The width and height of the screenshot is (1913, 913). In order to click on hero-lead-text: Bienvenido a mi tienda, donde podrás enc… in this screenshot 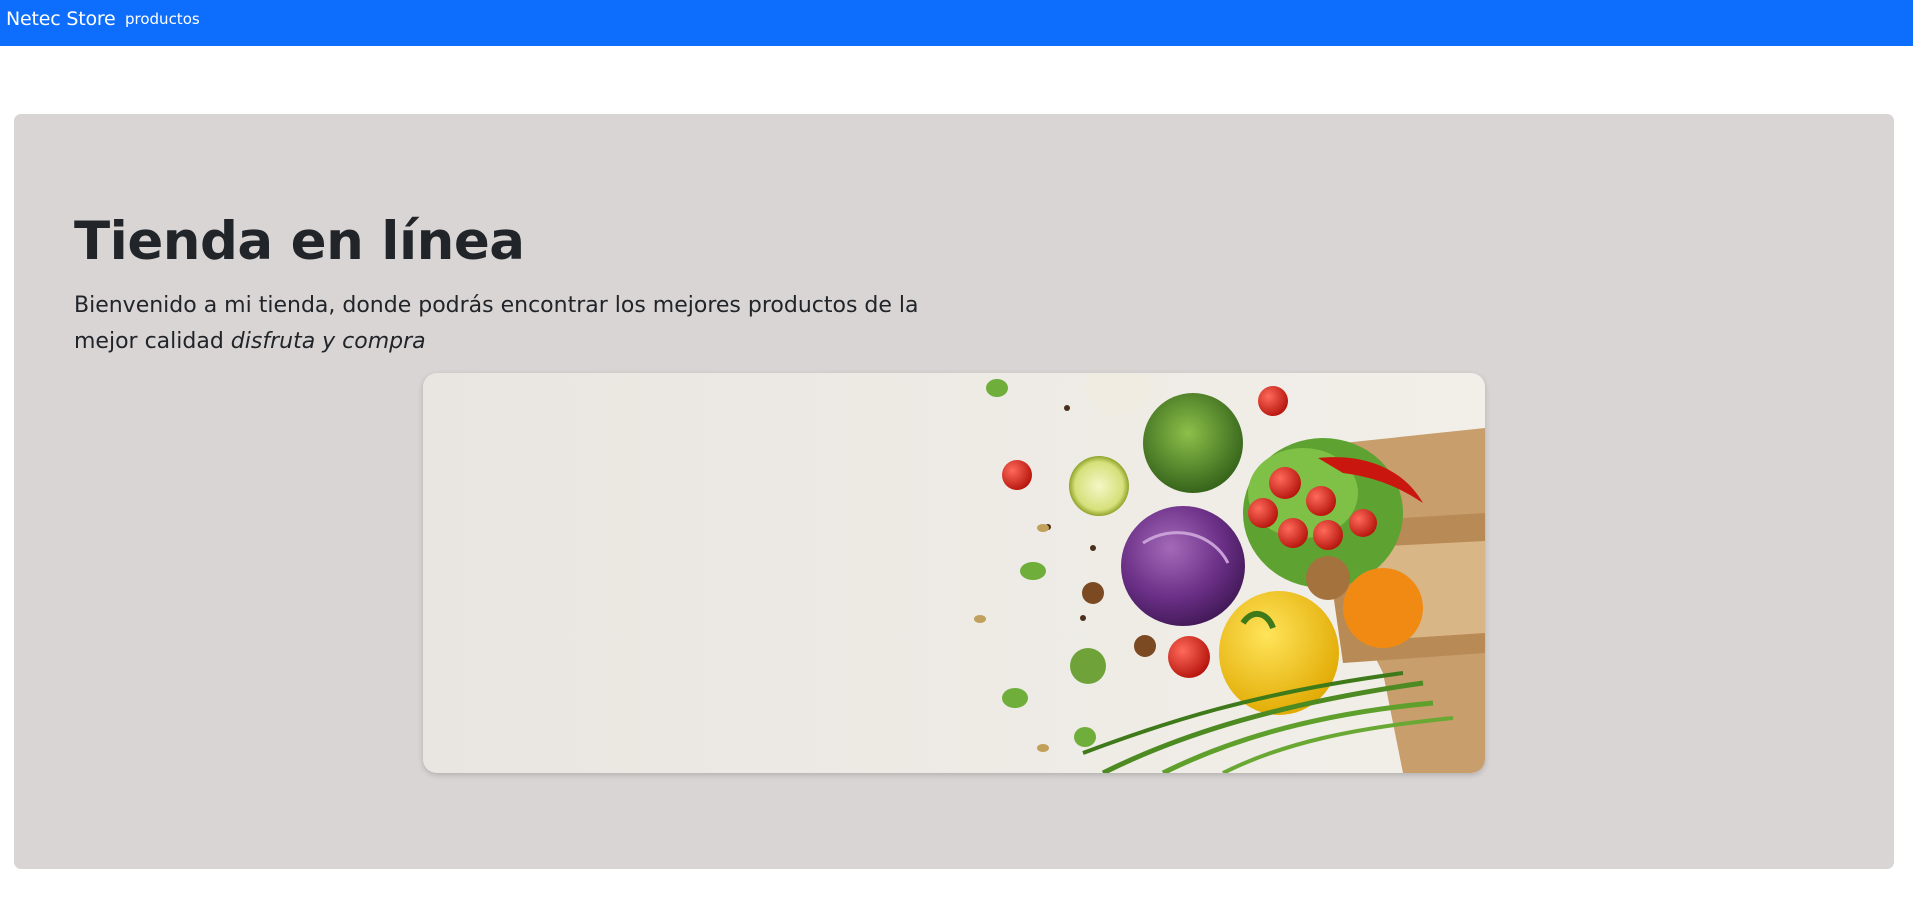, I will do `click(524, 324)`.